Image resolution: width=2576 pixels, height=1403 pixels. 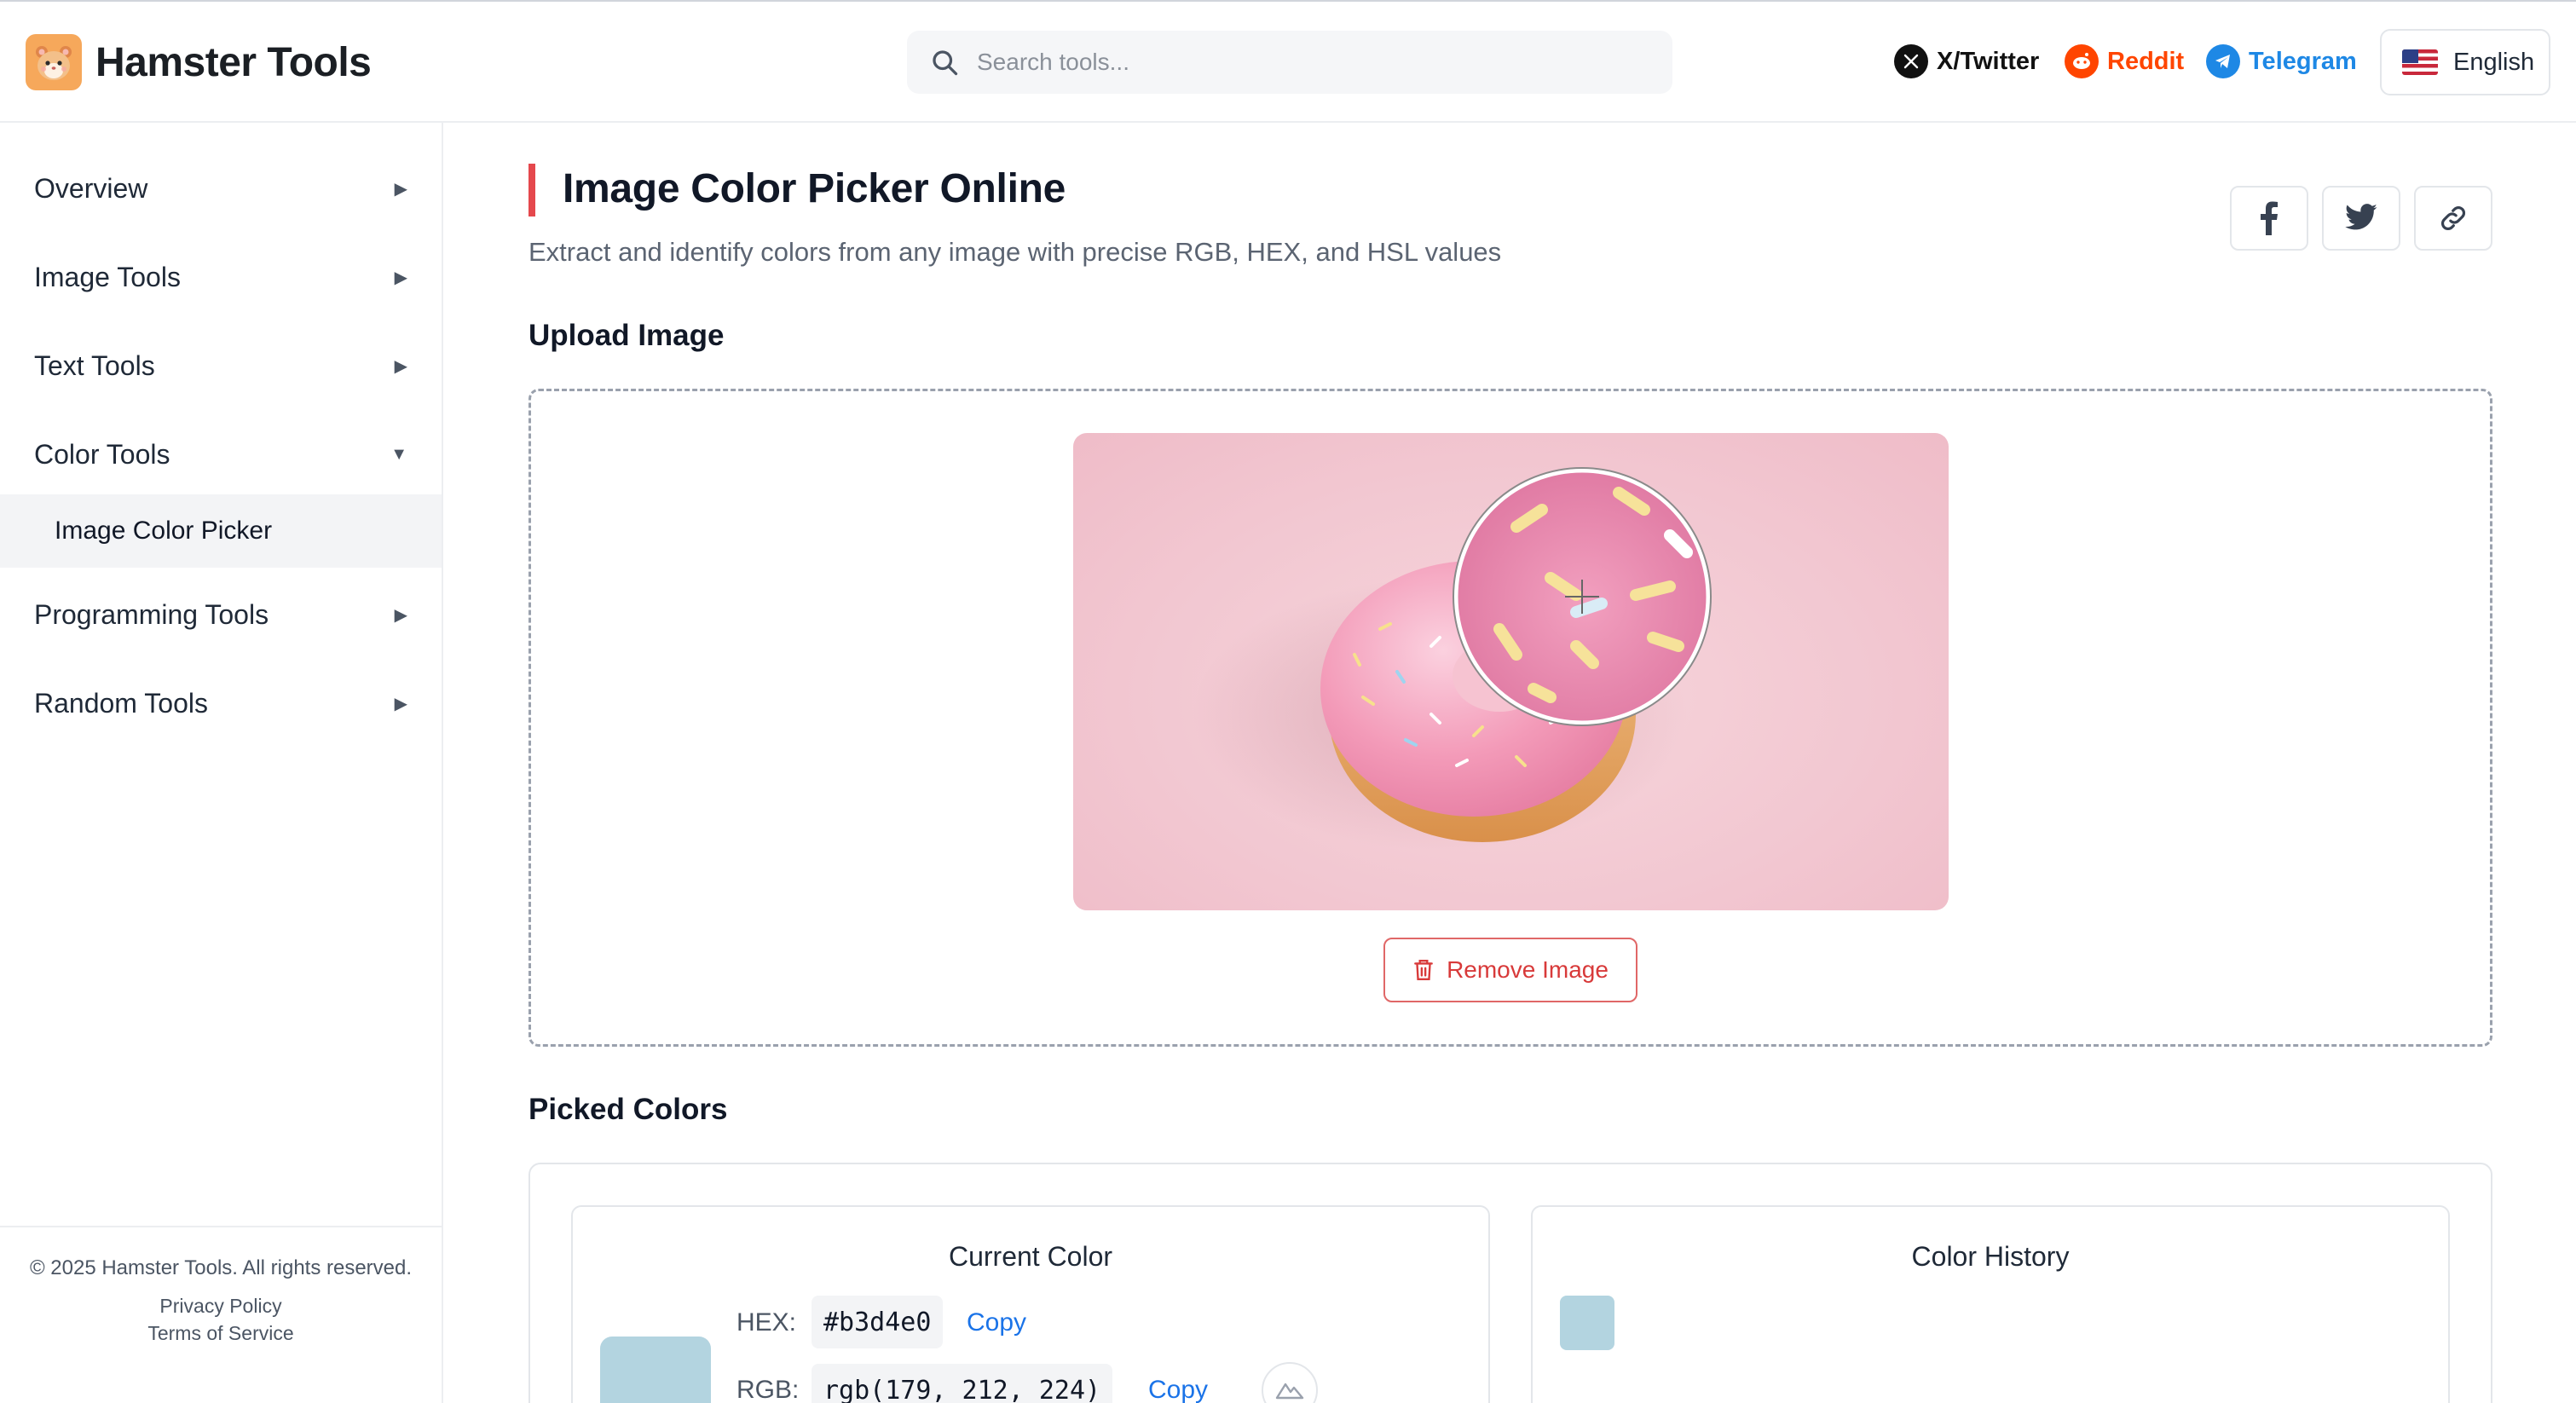 I want to click on chevron-down-icon: ▼, so click(x=398, y=454).